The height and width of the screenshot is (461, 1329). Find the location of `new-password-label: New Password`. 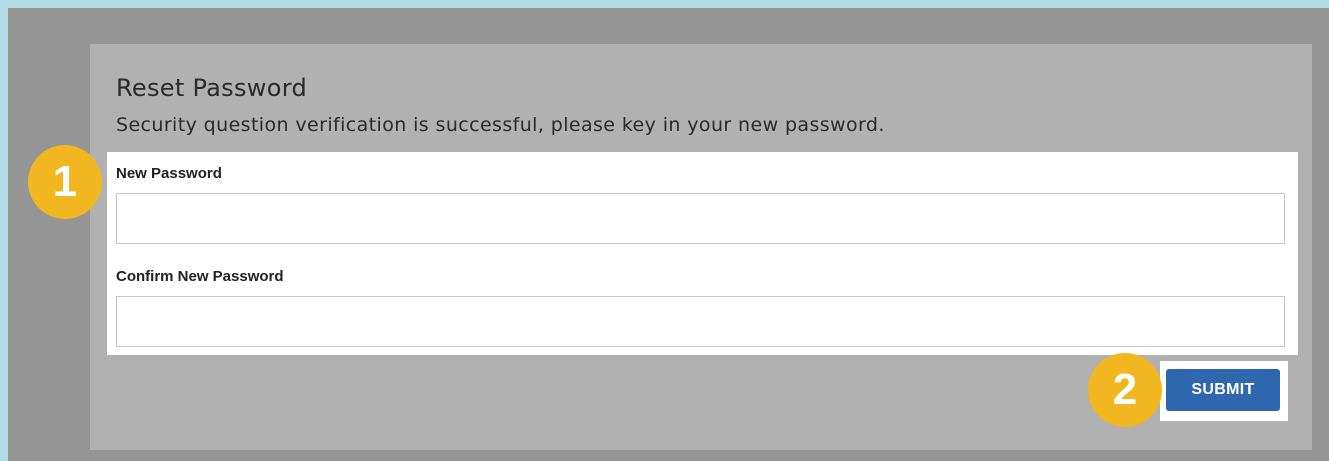

new-password-label: New Password is located at coordinates (169, 173).